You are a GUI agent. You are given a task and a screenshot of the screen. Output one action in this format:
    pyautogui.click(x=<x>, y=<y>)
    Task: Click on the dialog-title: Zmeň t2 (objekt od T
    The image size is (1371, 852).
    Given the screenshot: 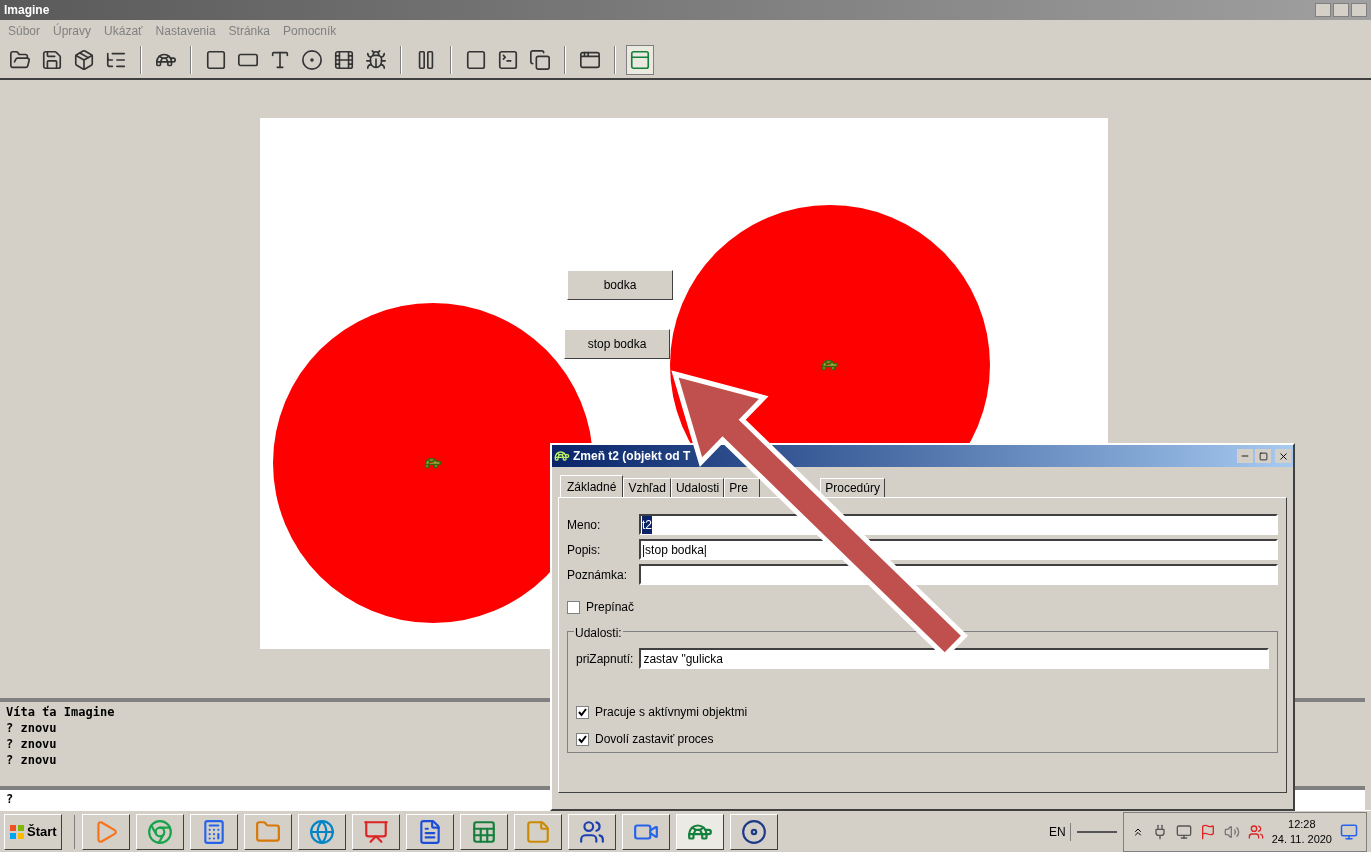 What is the action you would take?
    pyautogui.click(x=632, y=456)
    